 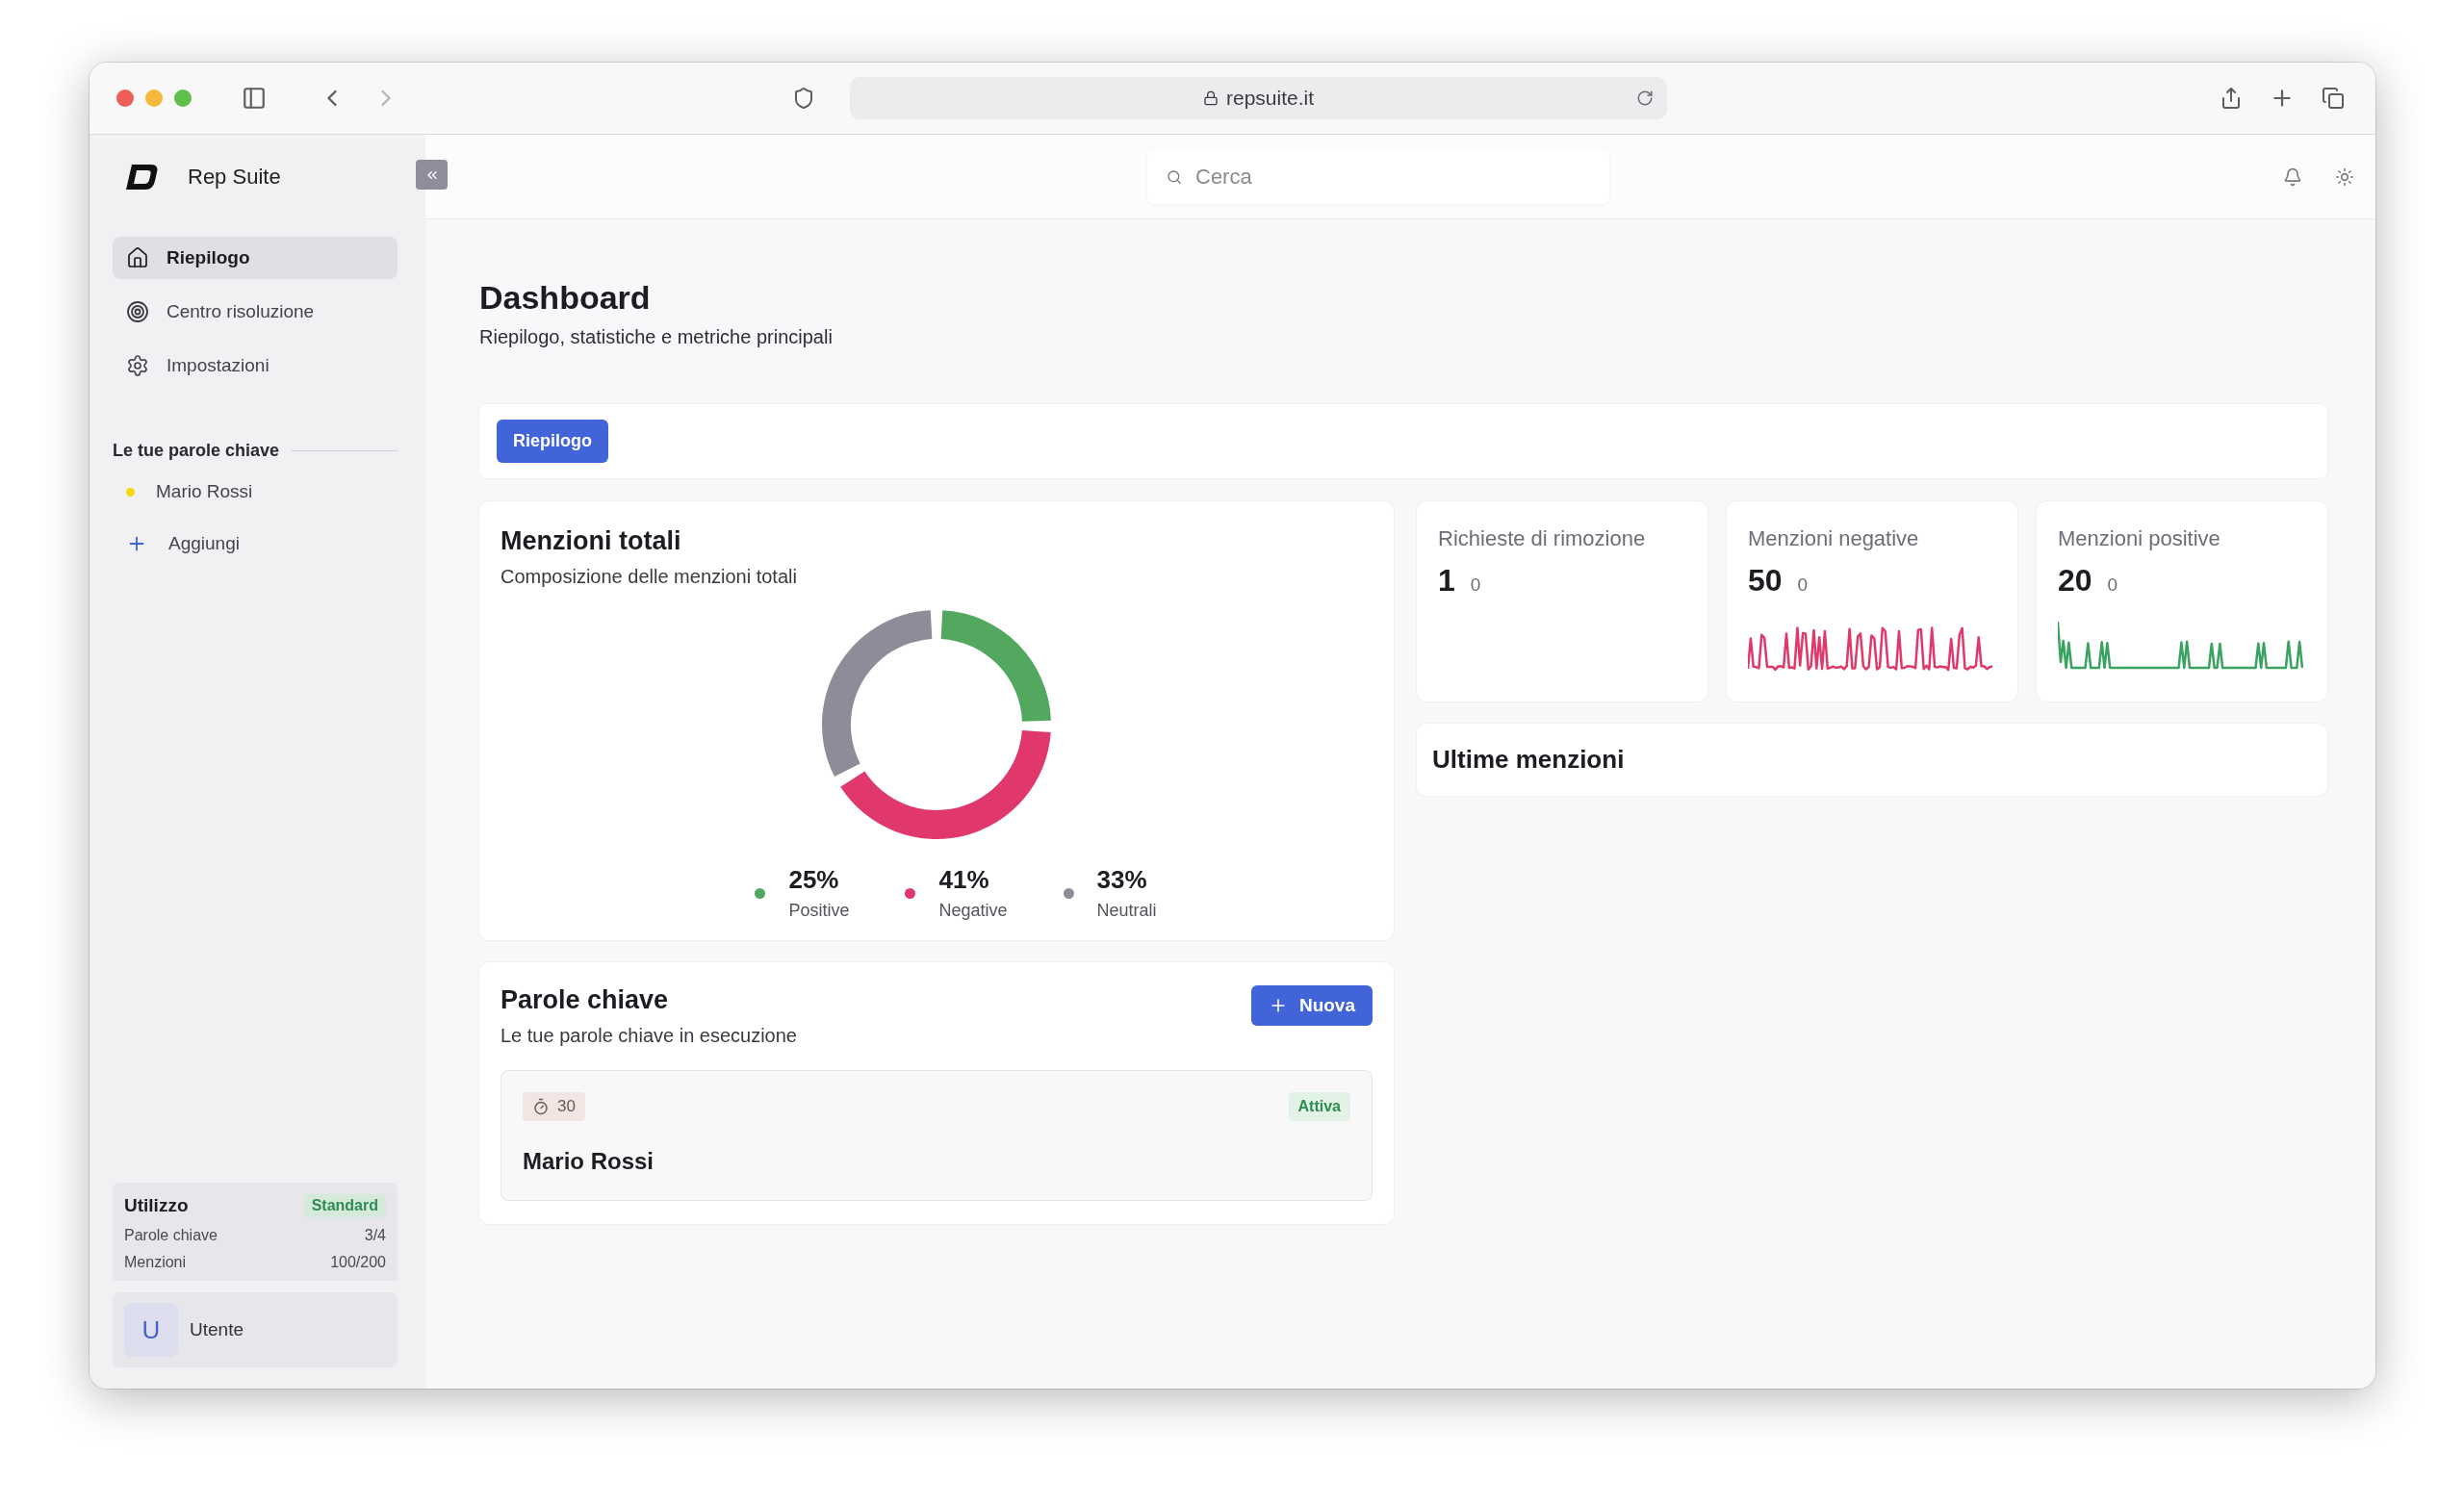 I want to click on page-subtitle: Riepilogo, statistiche e metriche principali, so click(x=656, y=337).